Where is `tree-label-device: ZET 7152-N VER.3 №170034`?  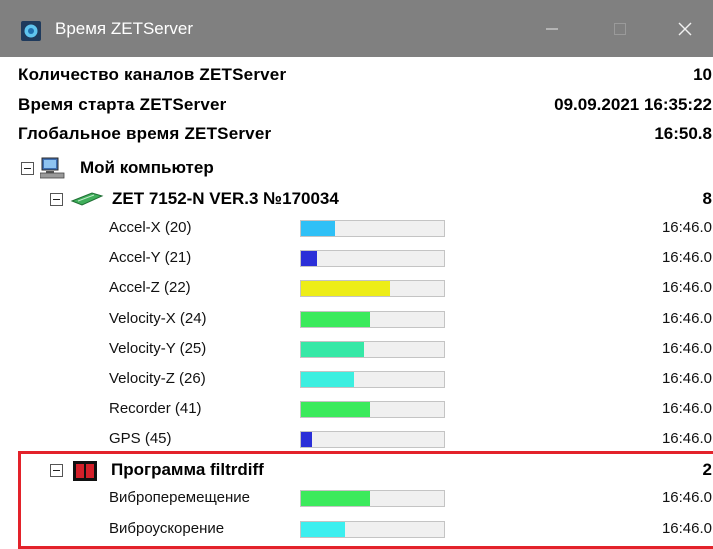
tree-label-device: ZET 7152-N VER.3 №170034 is located at coordinates (225, 198).